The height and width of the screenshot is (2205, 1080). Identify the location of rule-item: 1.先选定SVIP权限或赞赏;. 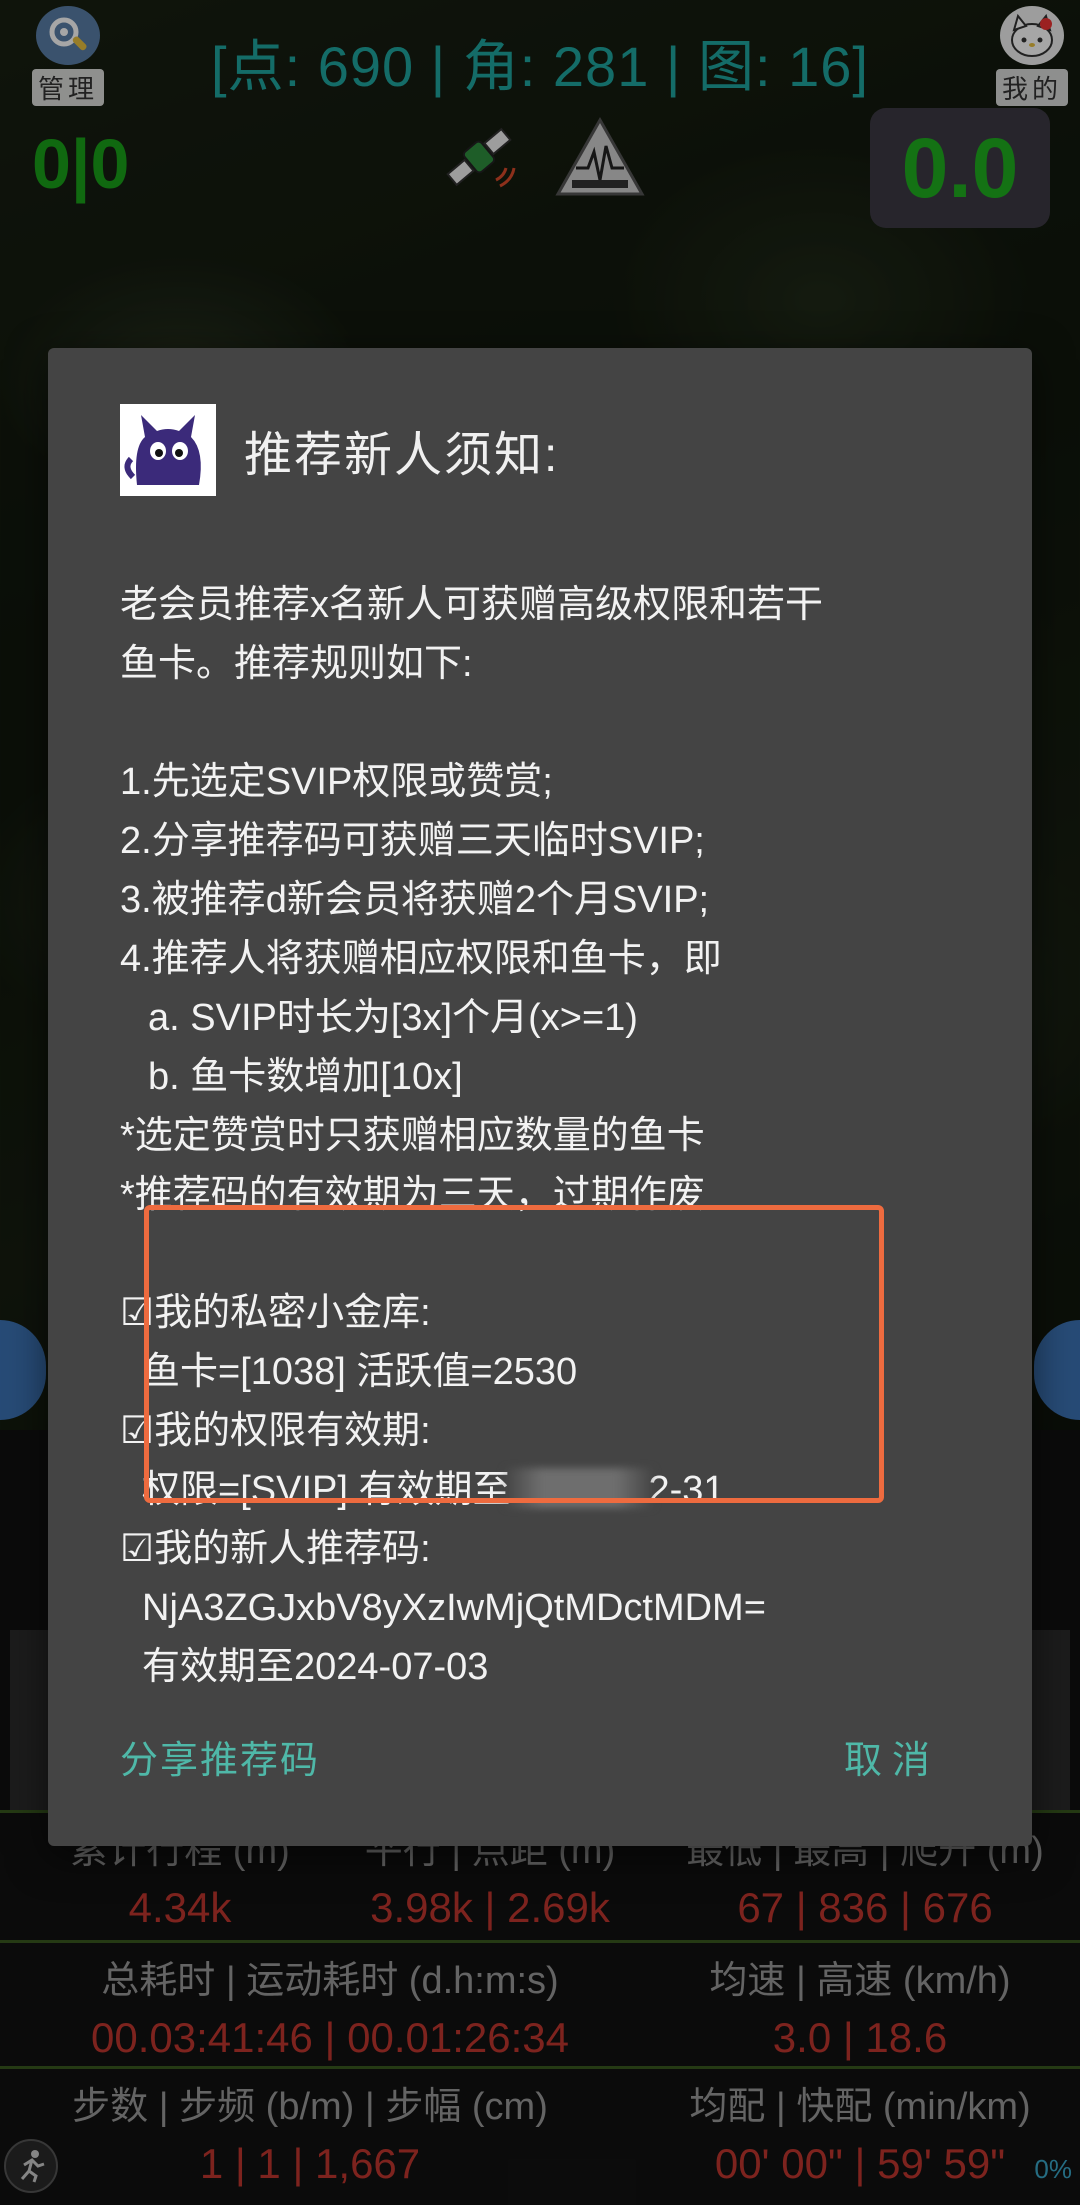
(336, 782).